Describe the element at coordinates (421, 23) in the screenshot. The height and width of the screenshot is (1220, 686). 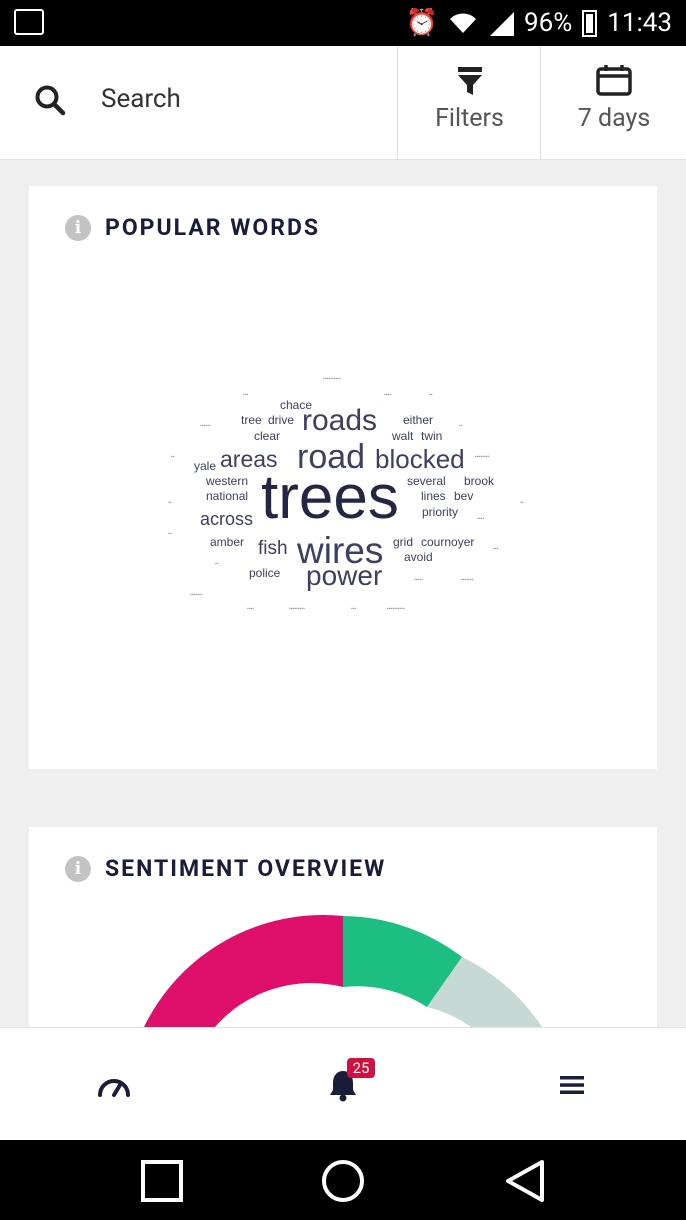
I see `alarm-icon: ⏰` at that location.